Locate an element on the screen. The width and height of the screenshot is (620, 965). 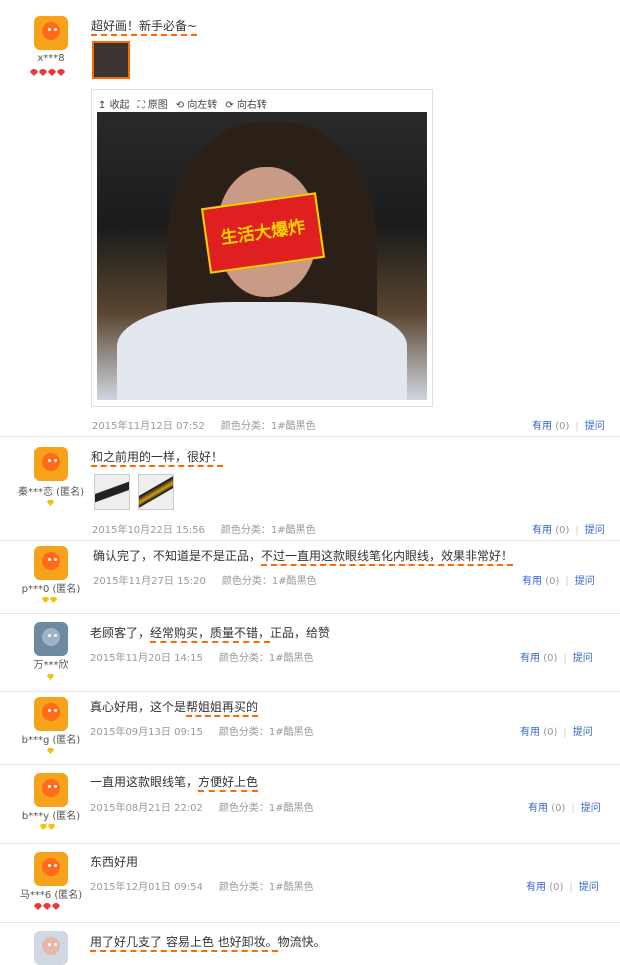
review-text: 一直用这款眼线笔，方便好上色 is located at coordinates (174, 782).